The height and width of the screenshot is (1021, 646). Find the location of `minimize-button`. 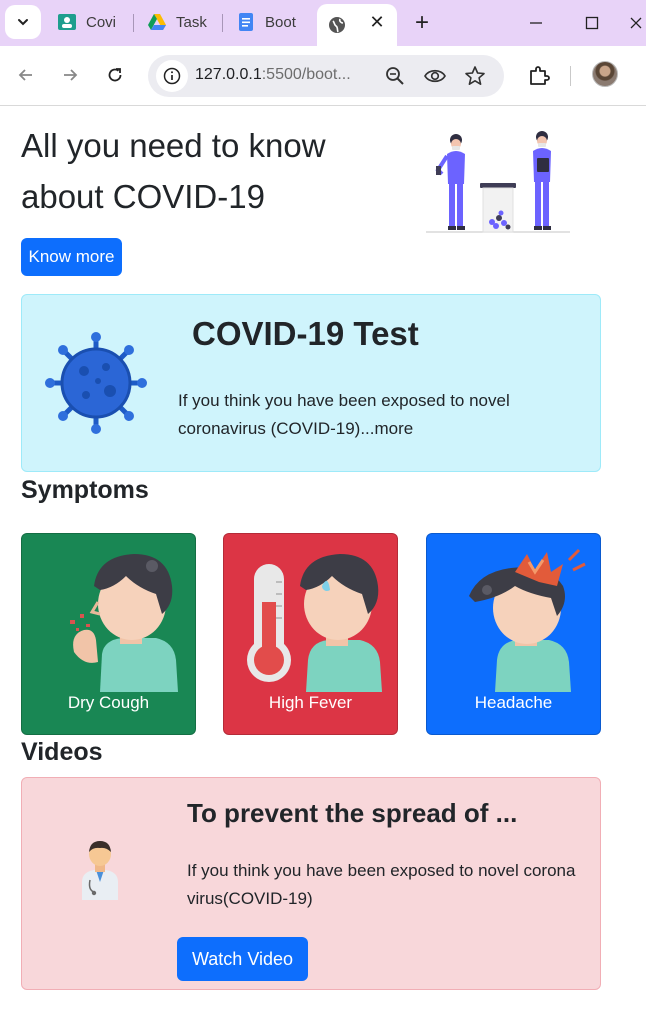

minimize-button is located at coordinates (536, 23).